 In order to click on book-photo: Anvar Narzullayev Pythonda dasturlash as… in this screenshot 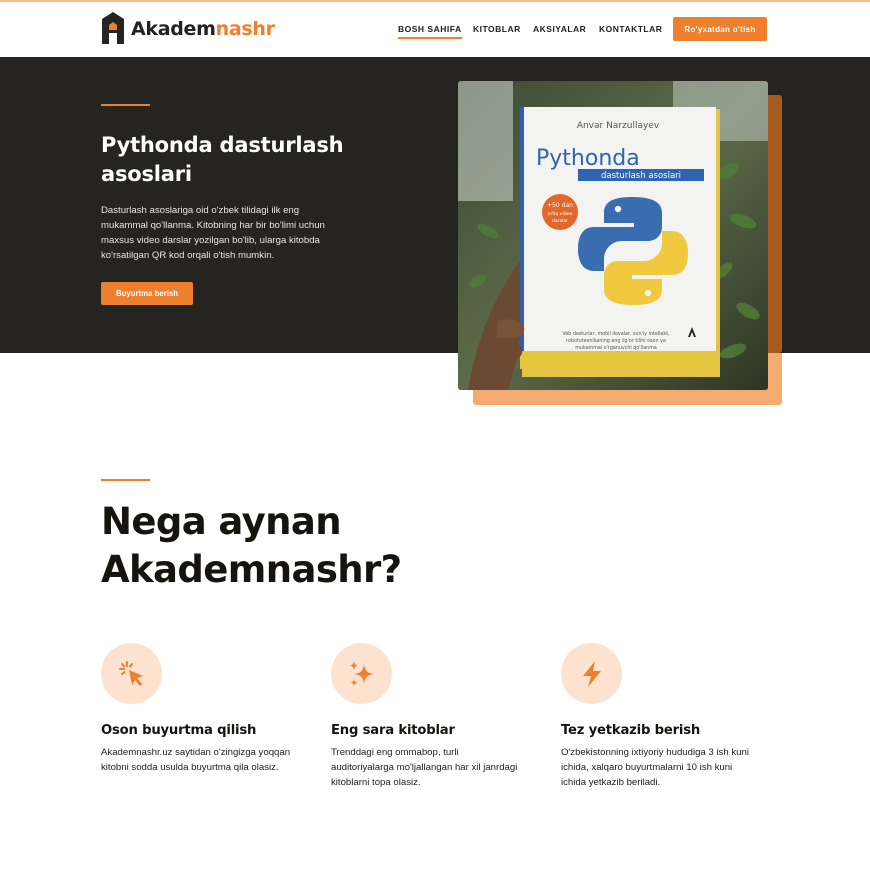, I will do `click(613, 235)`.